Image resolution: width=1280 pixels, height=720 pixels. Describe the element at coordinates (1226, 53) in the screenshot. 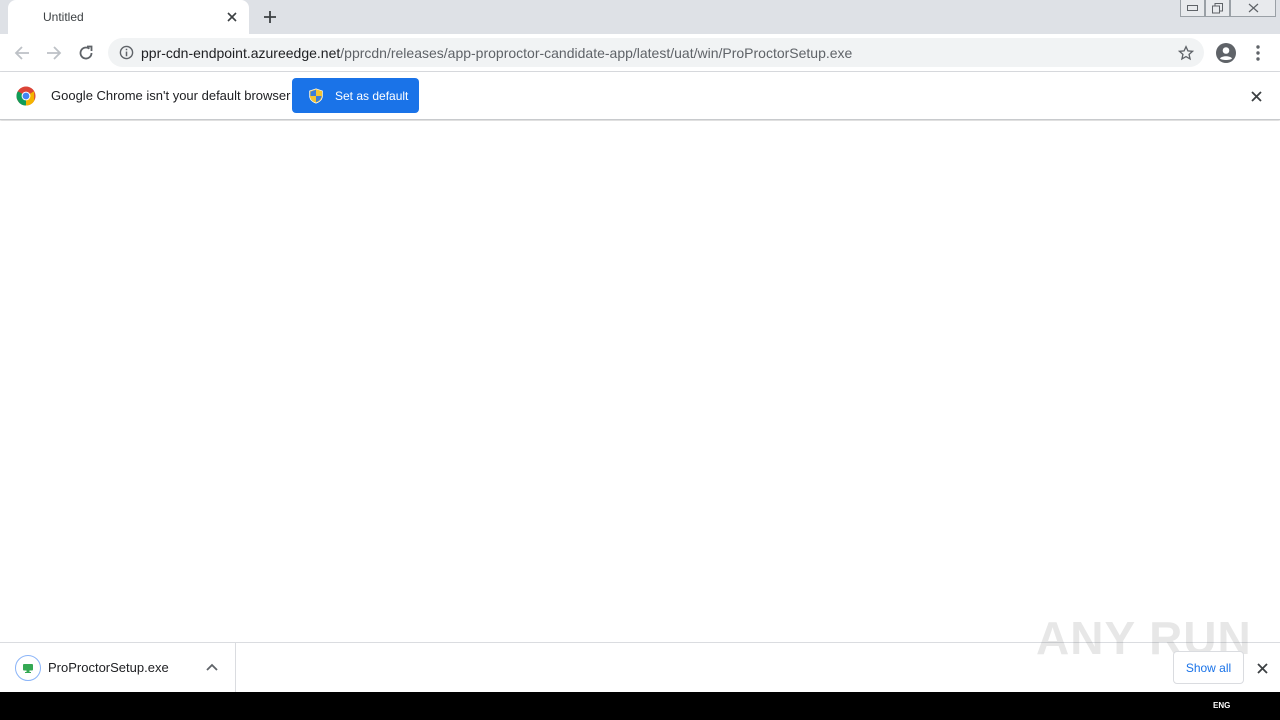

I see `profile-avatar-icon` at that location.